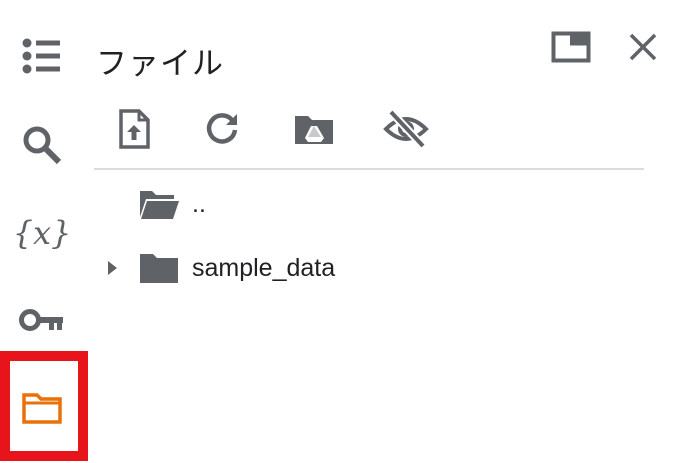 The height and width of the screenshot is (463, 673). I want to click on mount-drive-icon, so click(314, 130).